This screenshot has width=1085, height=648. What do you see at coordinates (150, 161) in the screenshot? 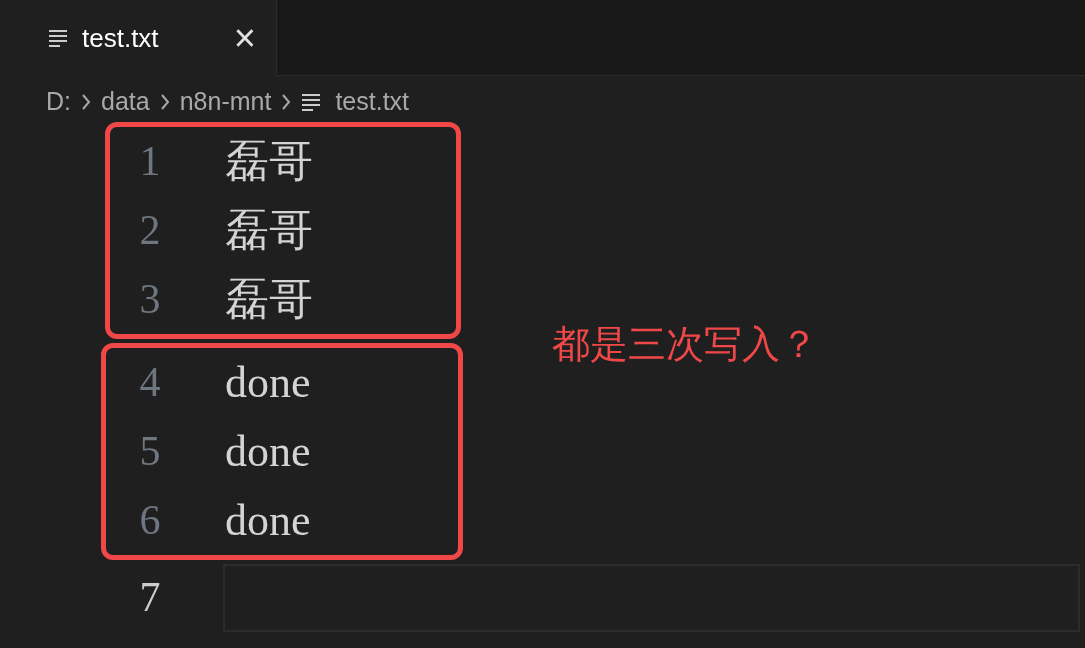
I see `line-number: 1` at bounding box center [150, 161].